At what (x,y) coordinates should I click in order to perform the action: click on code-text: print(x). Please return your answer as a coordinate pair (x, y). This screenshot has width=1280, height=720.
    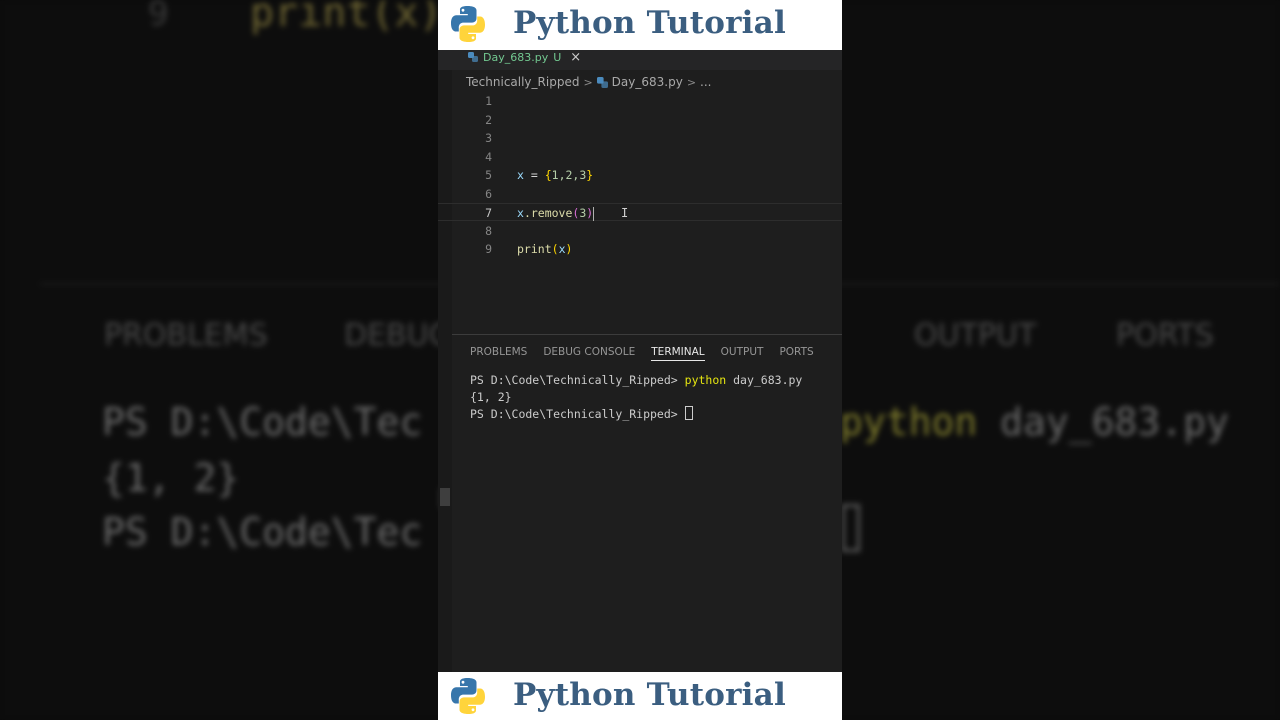
    Looking at the image, I should click on (544, 249).